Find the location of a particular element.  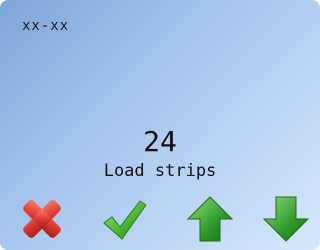

cross-icon is located at coordinates (42, 219).